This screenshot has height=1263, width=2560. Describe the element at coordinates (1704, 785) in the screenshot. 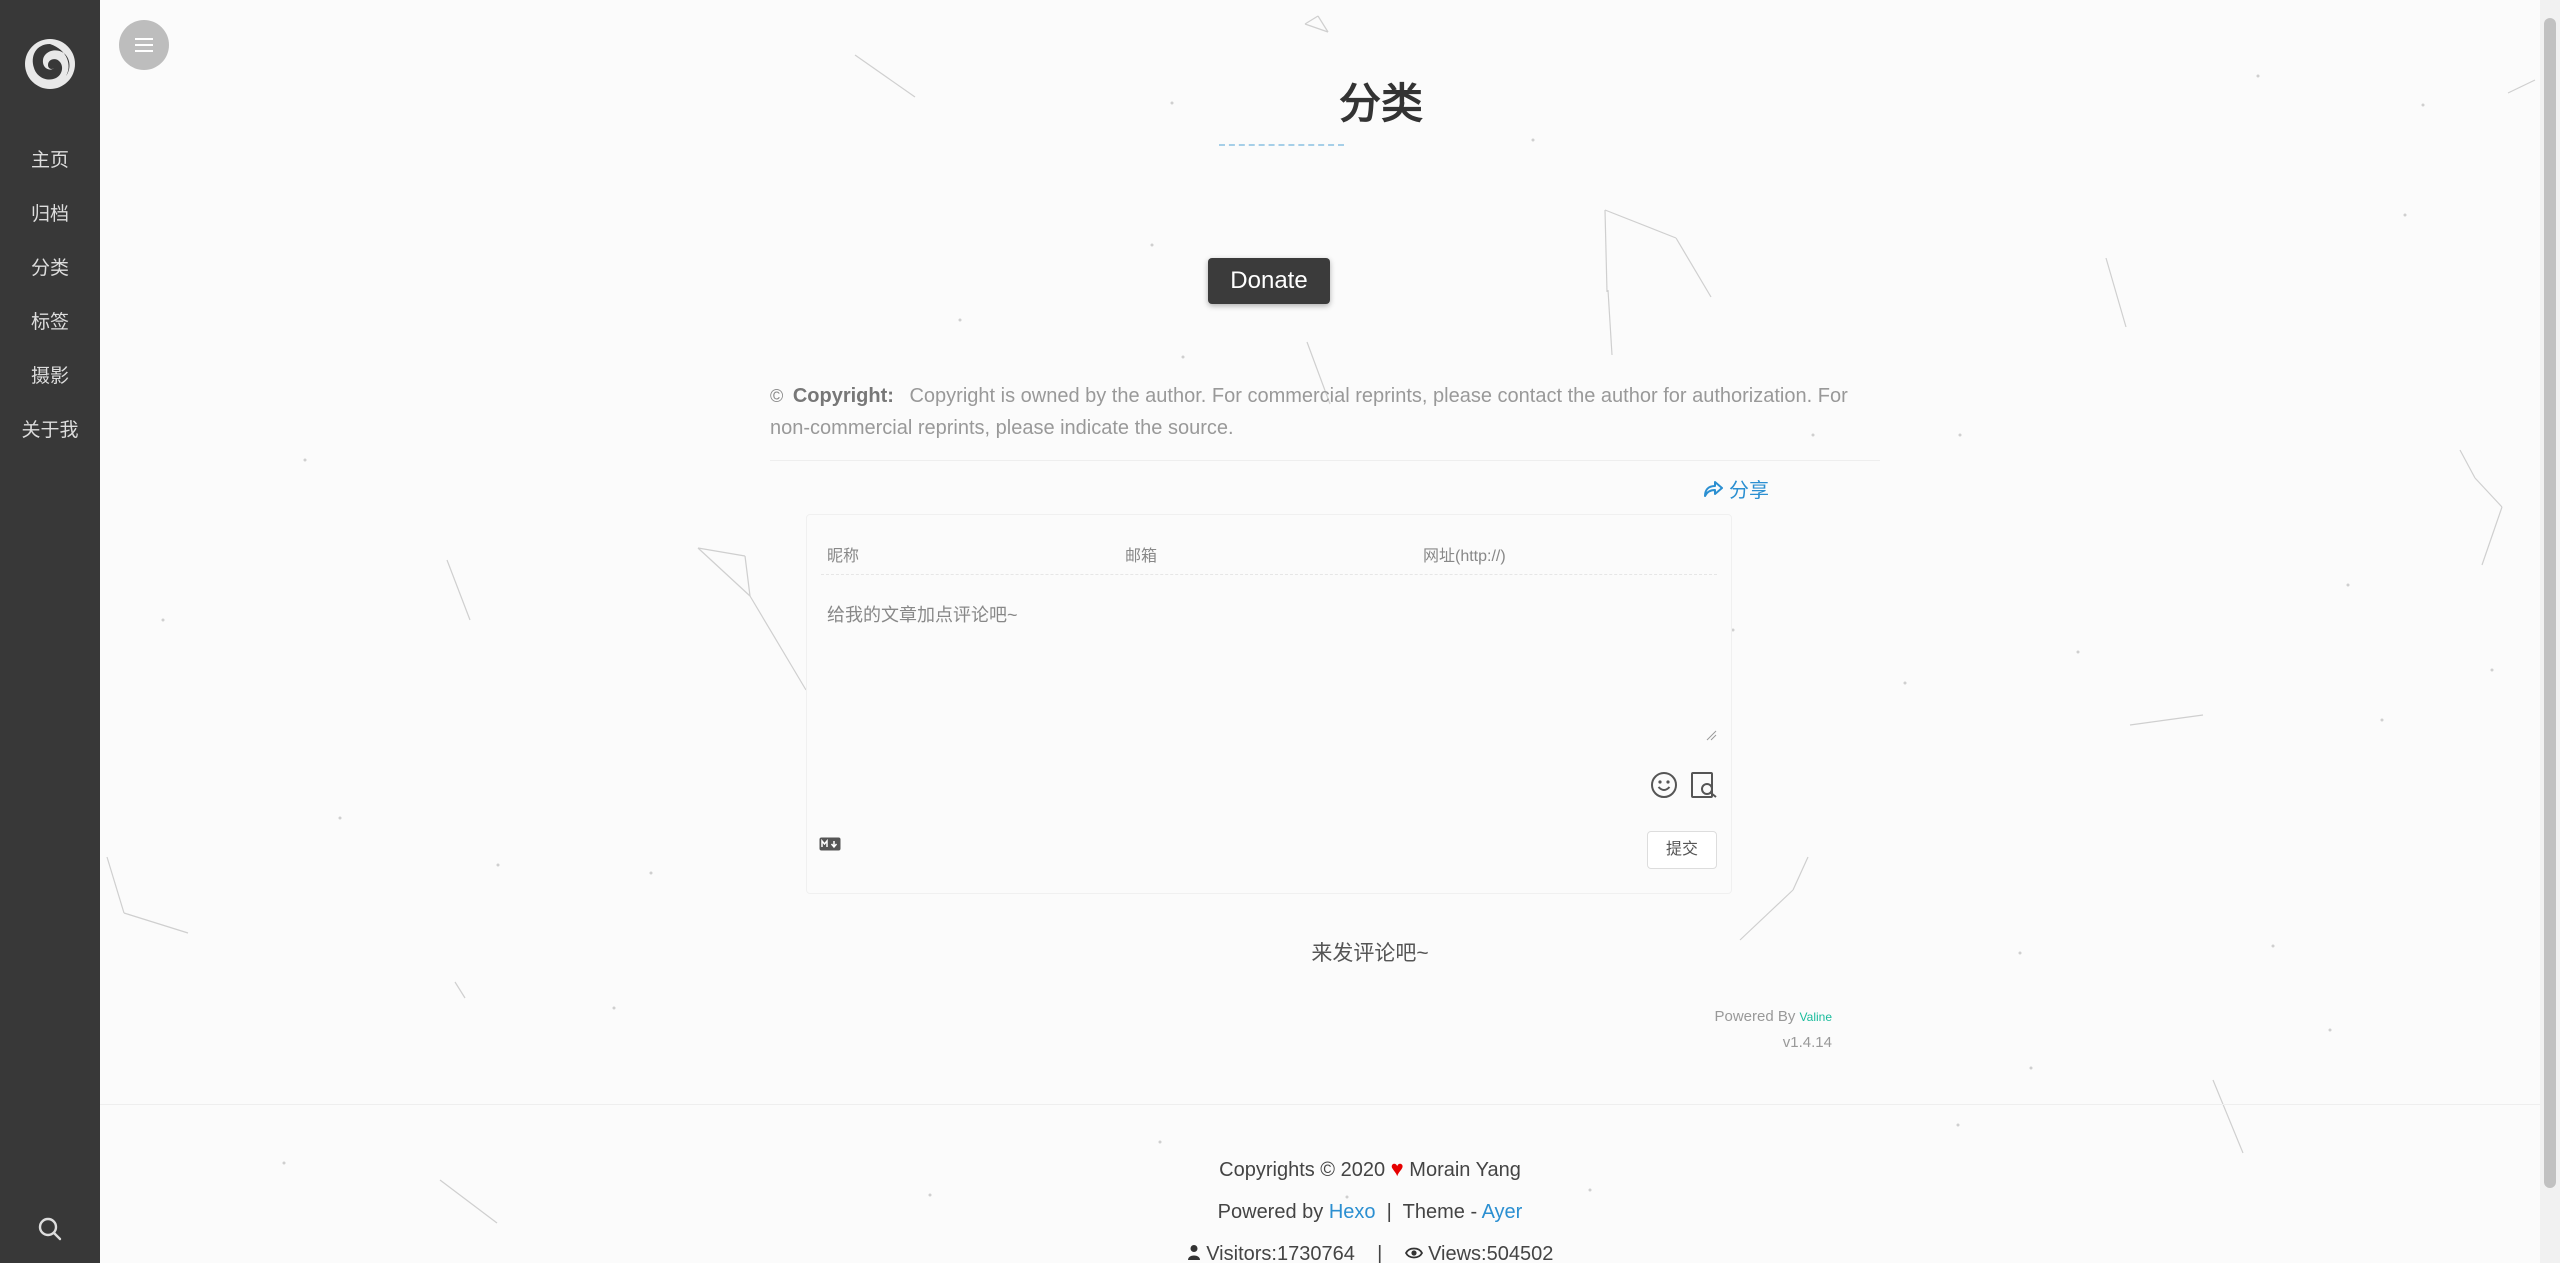

I see `preview-icon` at that location.